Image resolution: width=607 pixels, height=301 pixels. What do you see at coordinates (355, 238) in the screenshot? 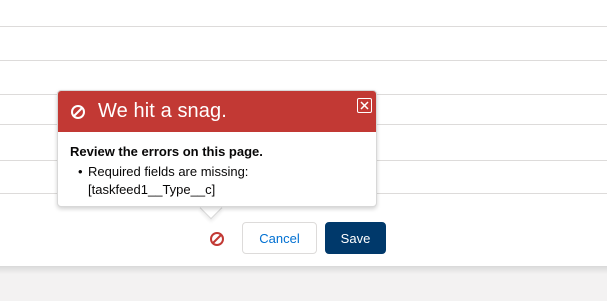
I see `save-button: Save` at bounding box center [355, 238].